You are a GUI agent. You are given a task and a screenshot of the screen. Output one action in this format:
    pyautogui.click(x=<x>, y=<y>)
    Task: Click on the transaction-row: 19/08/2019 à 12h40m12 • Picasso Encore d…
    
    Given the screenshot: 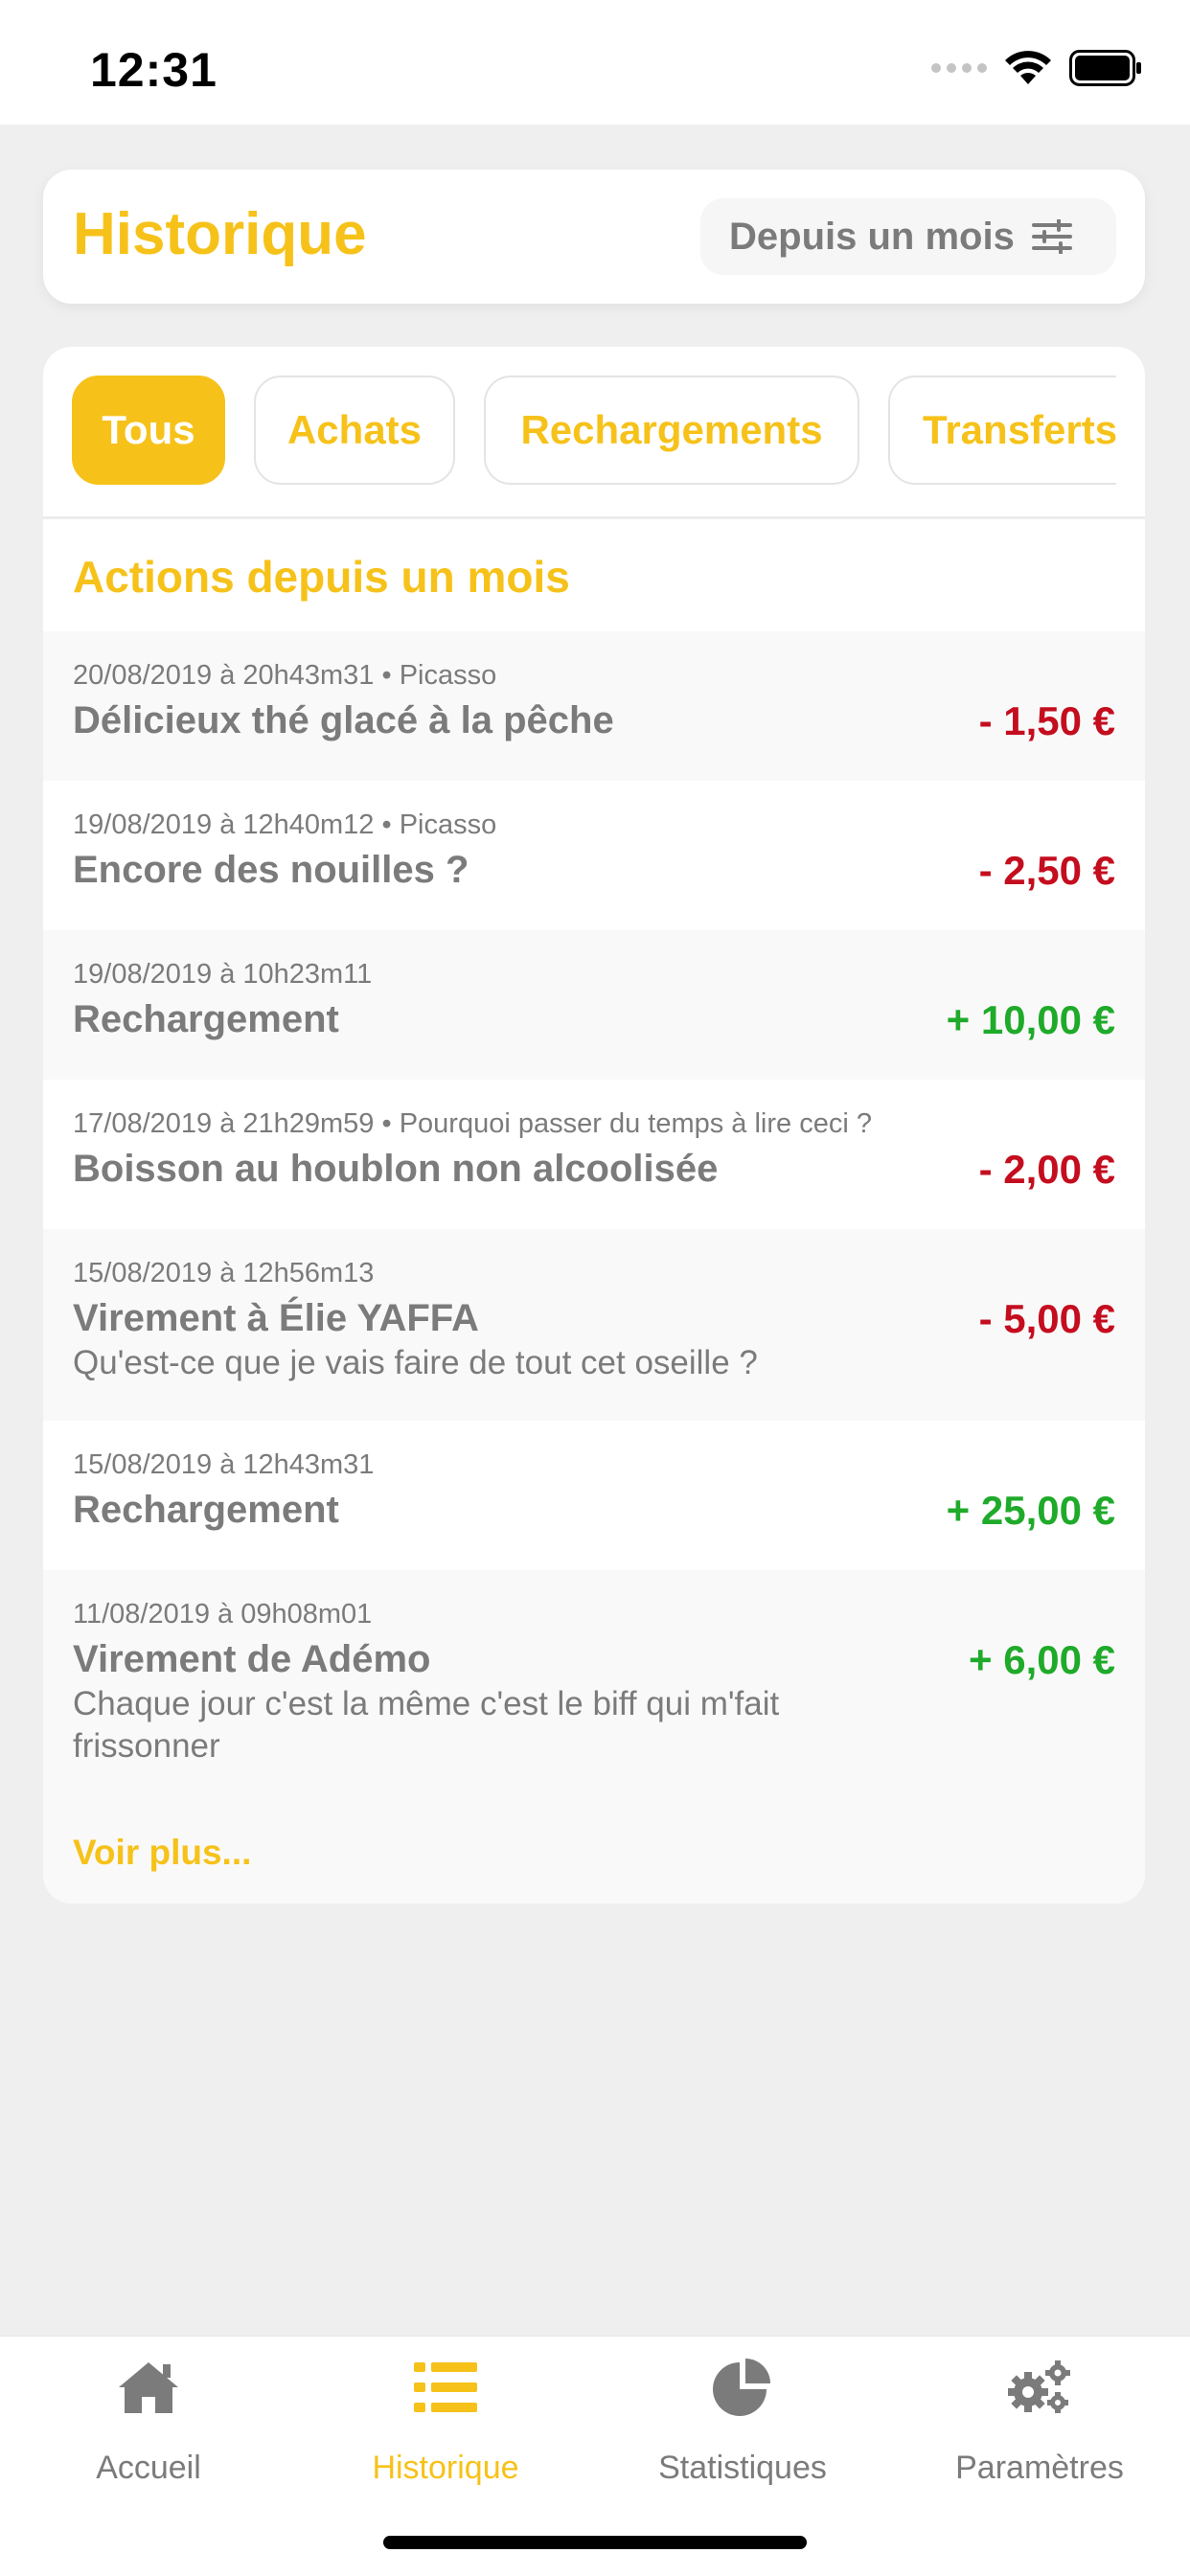 What is the action you would take?
    pyautogui.click(x=594, y=855)
    